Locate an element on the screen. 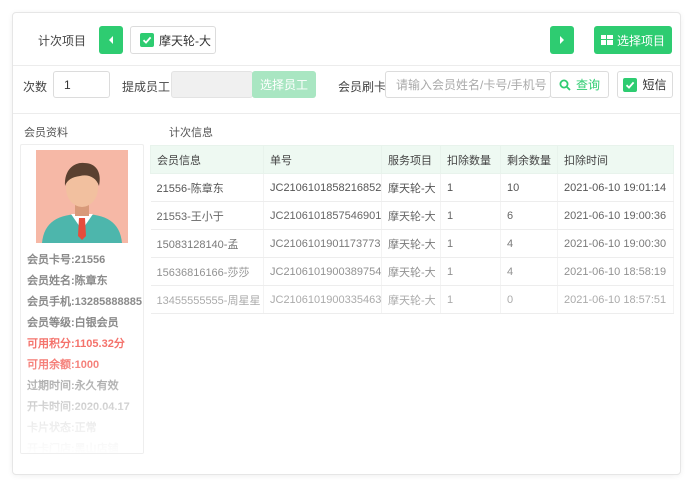 Image resolution: width=696 pixels, height=491 pixels. next-item-button is located at coordinates (562, 40).